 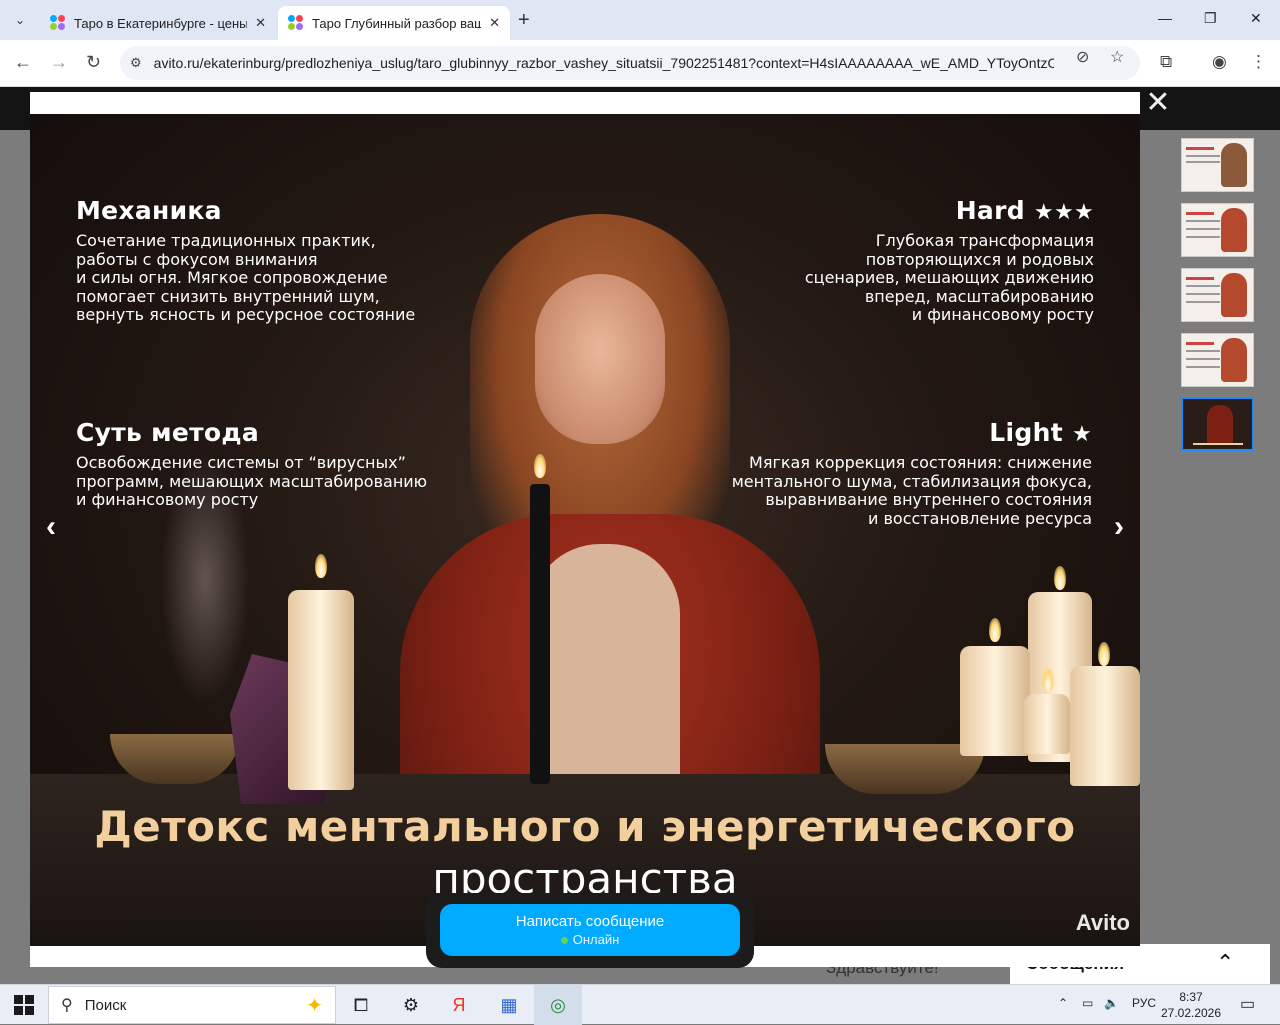 What do you see at coordinates (920, 462) in the screenshot?
I see `text-line: Мягкая коррекция состояния: снижение` at bounding box center [920, 462].